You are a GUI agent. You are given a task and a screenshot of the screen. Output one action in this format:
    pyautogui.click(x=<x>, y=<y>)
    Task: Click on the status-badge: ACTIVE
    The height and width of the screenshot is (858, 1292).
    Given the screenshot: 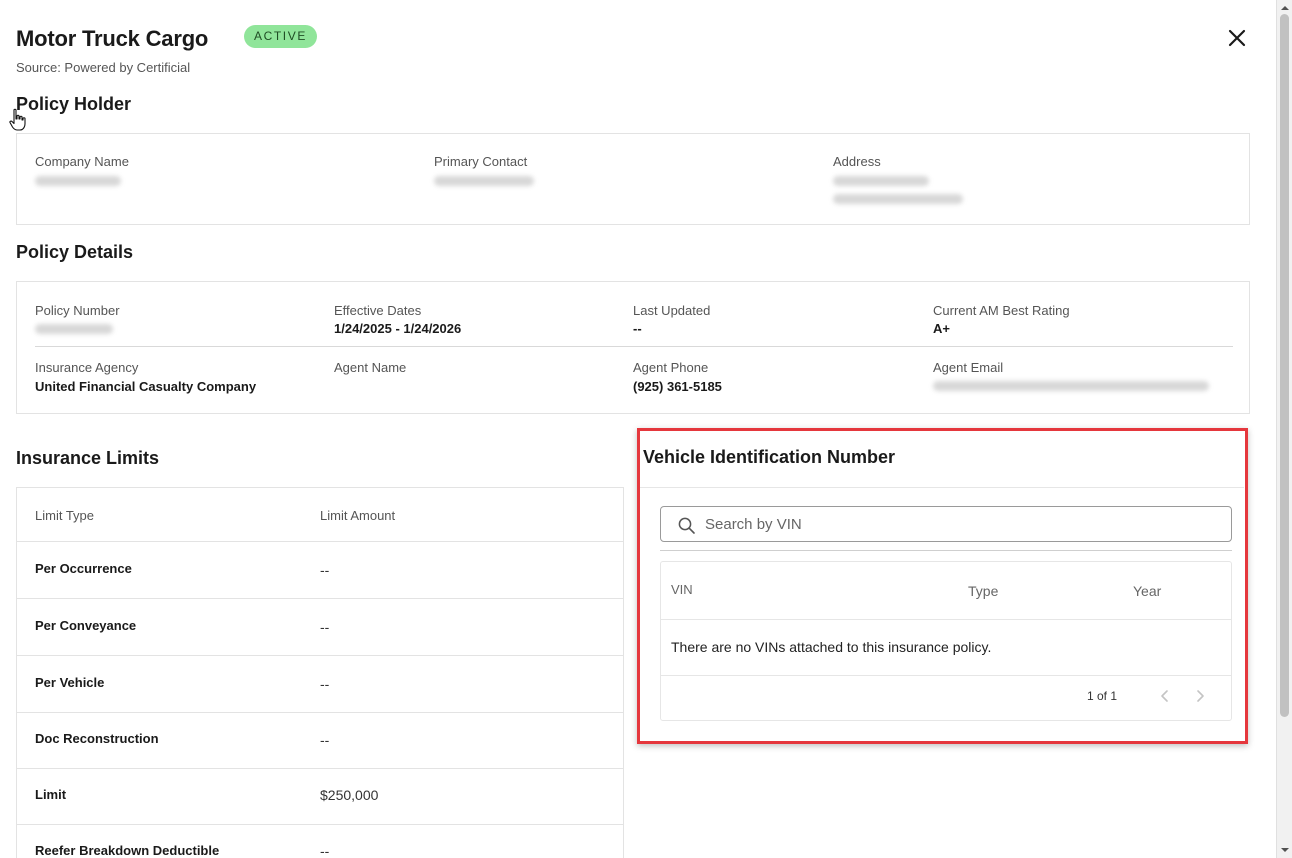 What is the action you would take?
    pyautogui.click(x=280, y=36)
    